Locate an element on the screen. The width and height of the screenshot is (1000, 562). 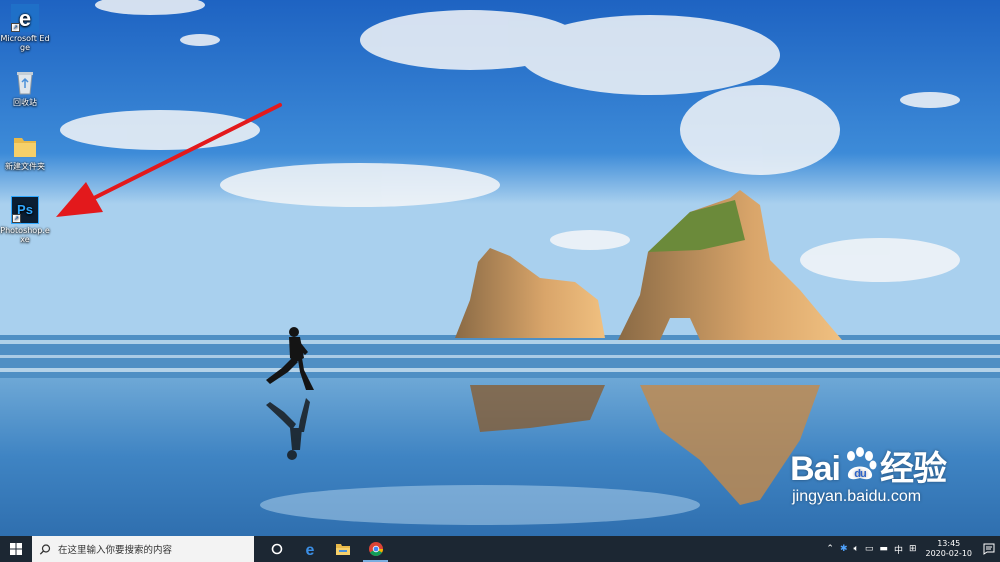
system-tray: ⌃ ✱ 🔈︎ ▭ ▬ 中 ⊞ 13:45 2020-02-10 is located at coordinates (911, 549).